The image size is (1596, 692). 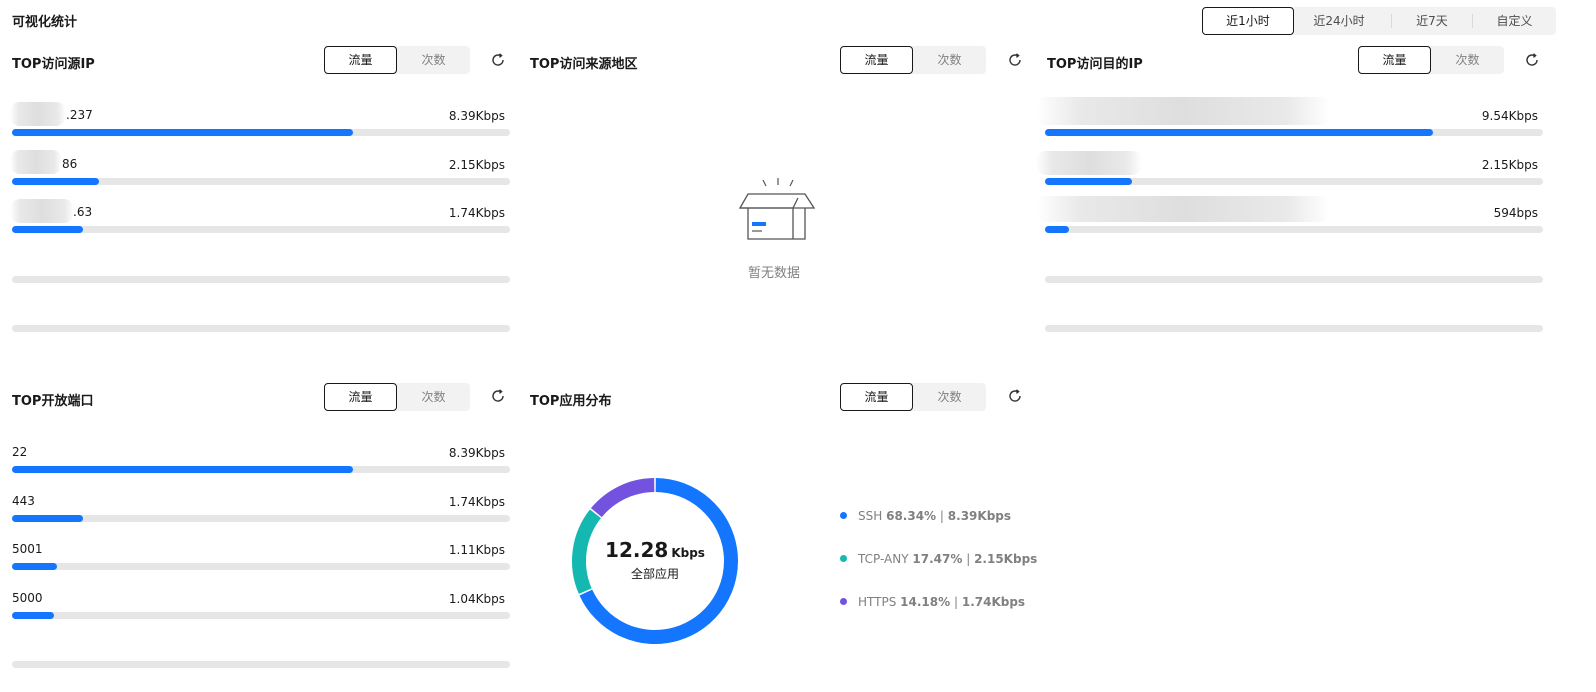 I want to click on port-value: 8.39Kbps, so click(x=476, y=453).